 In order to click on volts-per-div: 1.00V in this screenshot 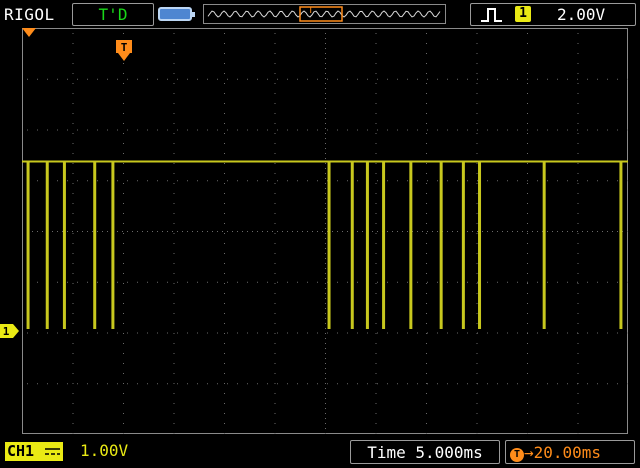, I will do `click(104, 450)`.